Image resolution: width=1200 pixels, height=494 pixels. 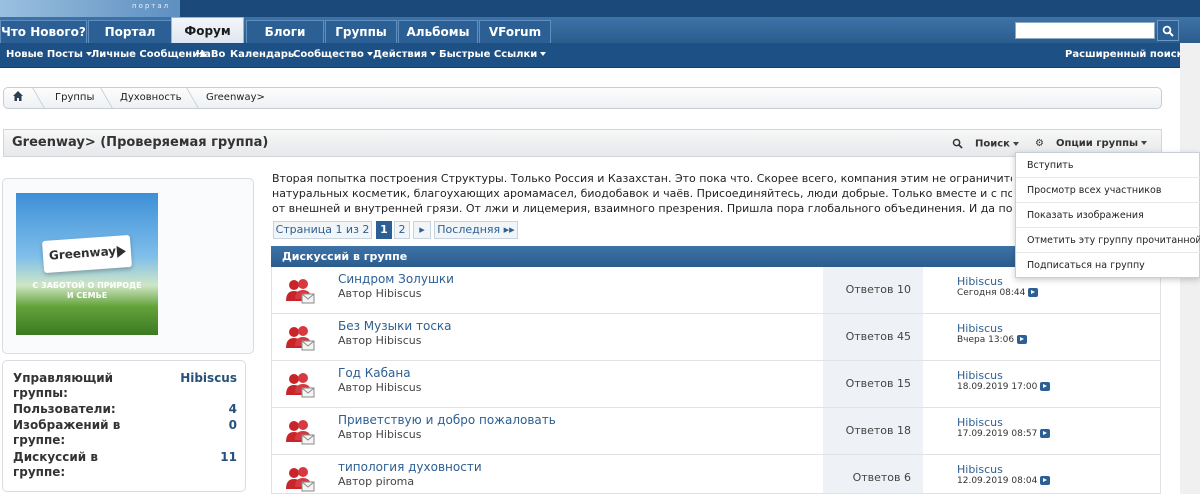 I want to click on tab-blogs: Блоги, so click(x=285, y=31).